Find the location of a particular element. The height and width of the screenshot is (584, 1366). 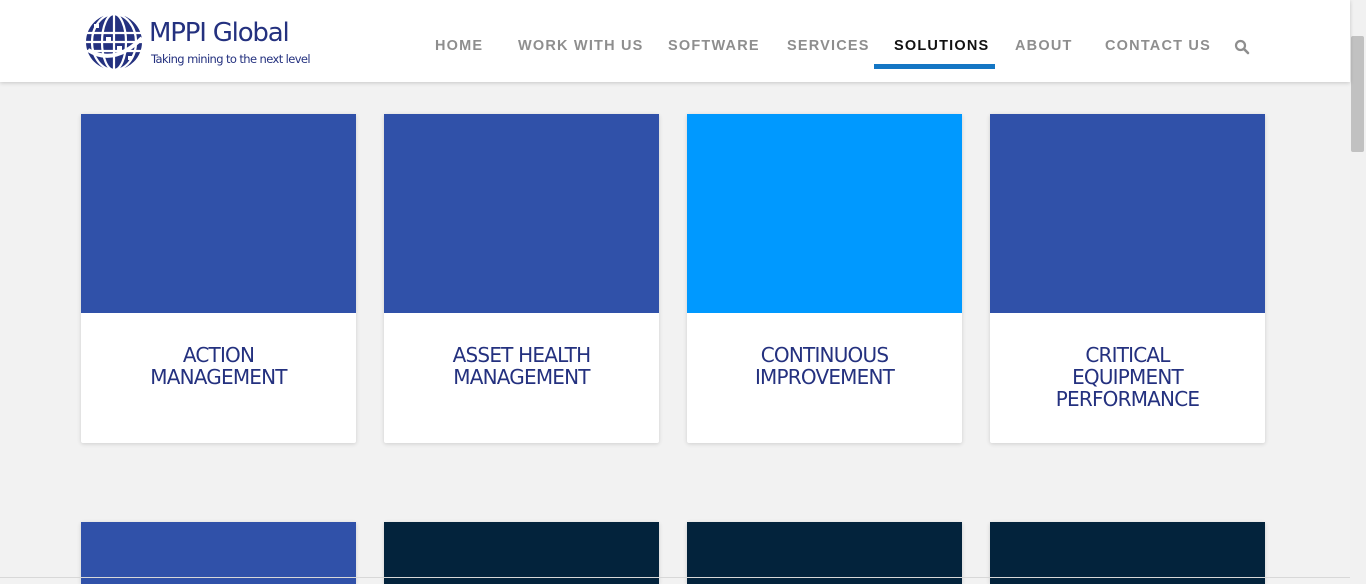

card-title: CRITICAL EQUIPMENT PERFORMANCE is located at coordinates (1127, 377).